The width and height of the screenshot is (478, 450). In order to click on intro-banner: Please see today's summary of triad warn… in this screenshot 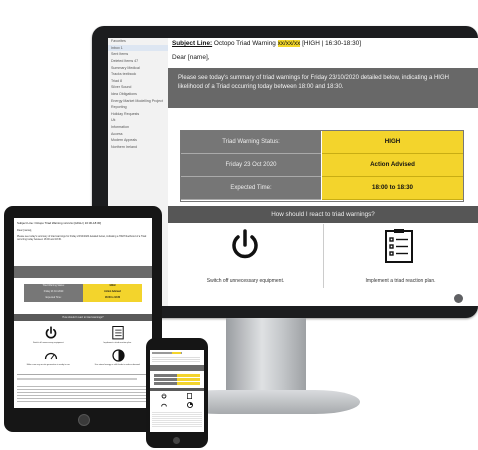, I will do `click(323, 88)`.